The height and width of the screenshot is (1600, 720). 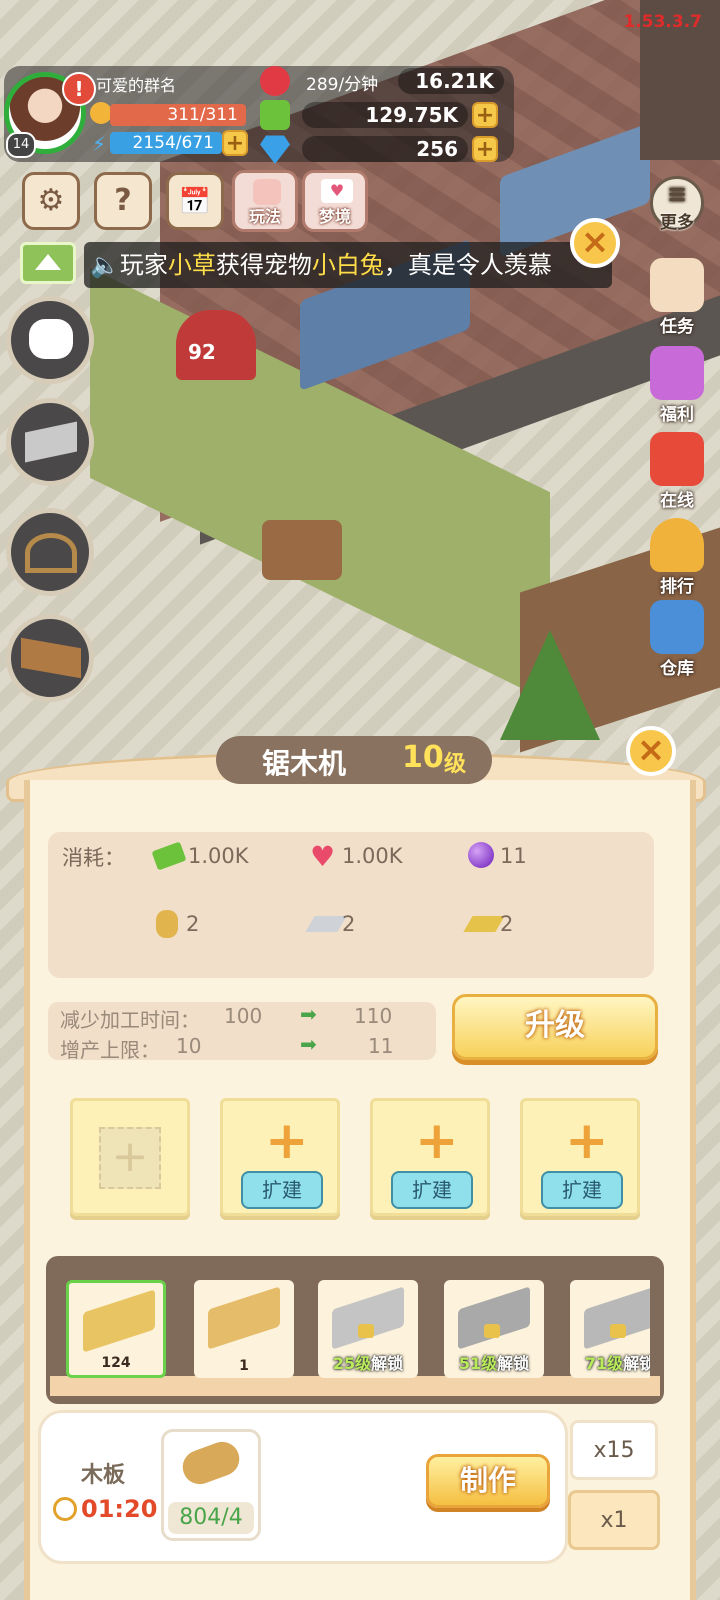 I want to click on upgrade-button: 升级, so click(x=555, y=1027).